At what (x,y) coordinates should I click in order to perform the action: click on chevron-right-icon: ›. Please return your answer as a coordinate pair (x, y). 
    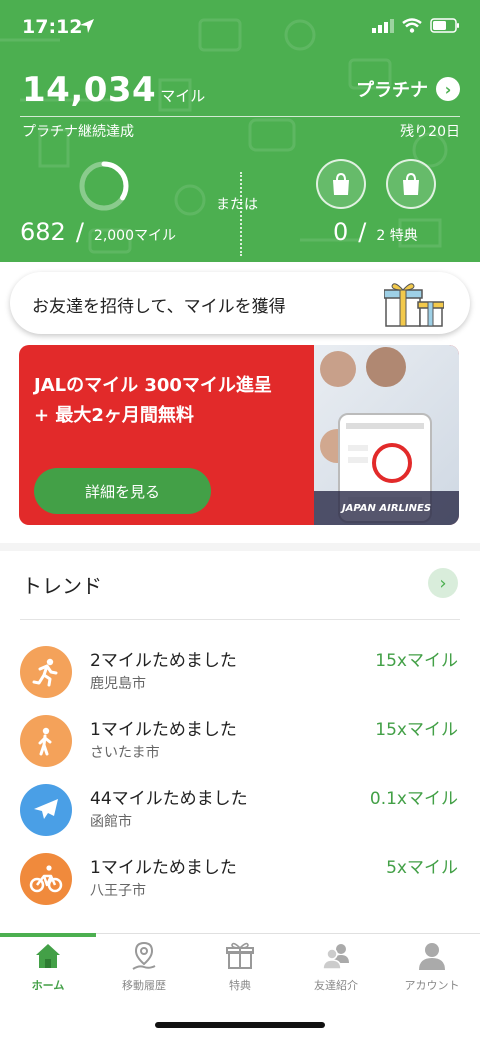
    Looking at the image, I should click on (448, 89).